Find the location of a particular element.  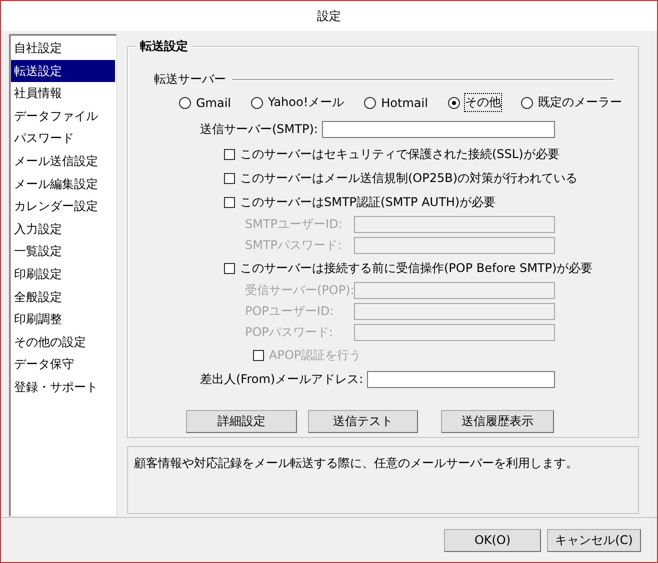

sidebar-item: 社員情報 is located at coordinates (63, 93).